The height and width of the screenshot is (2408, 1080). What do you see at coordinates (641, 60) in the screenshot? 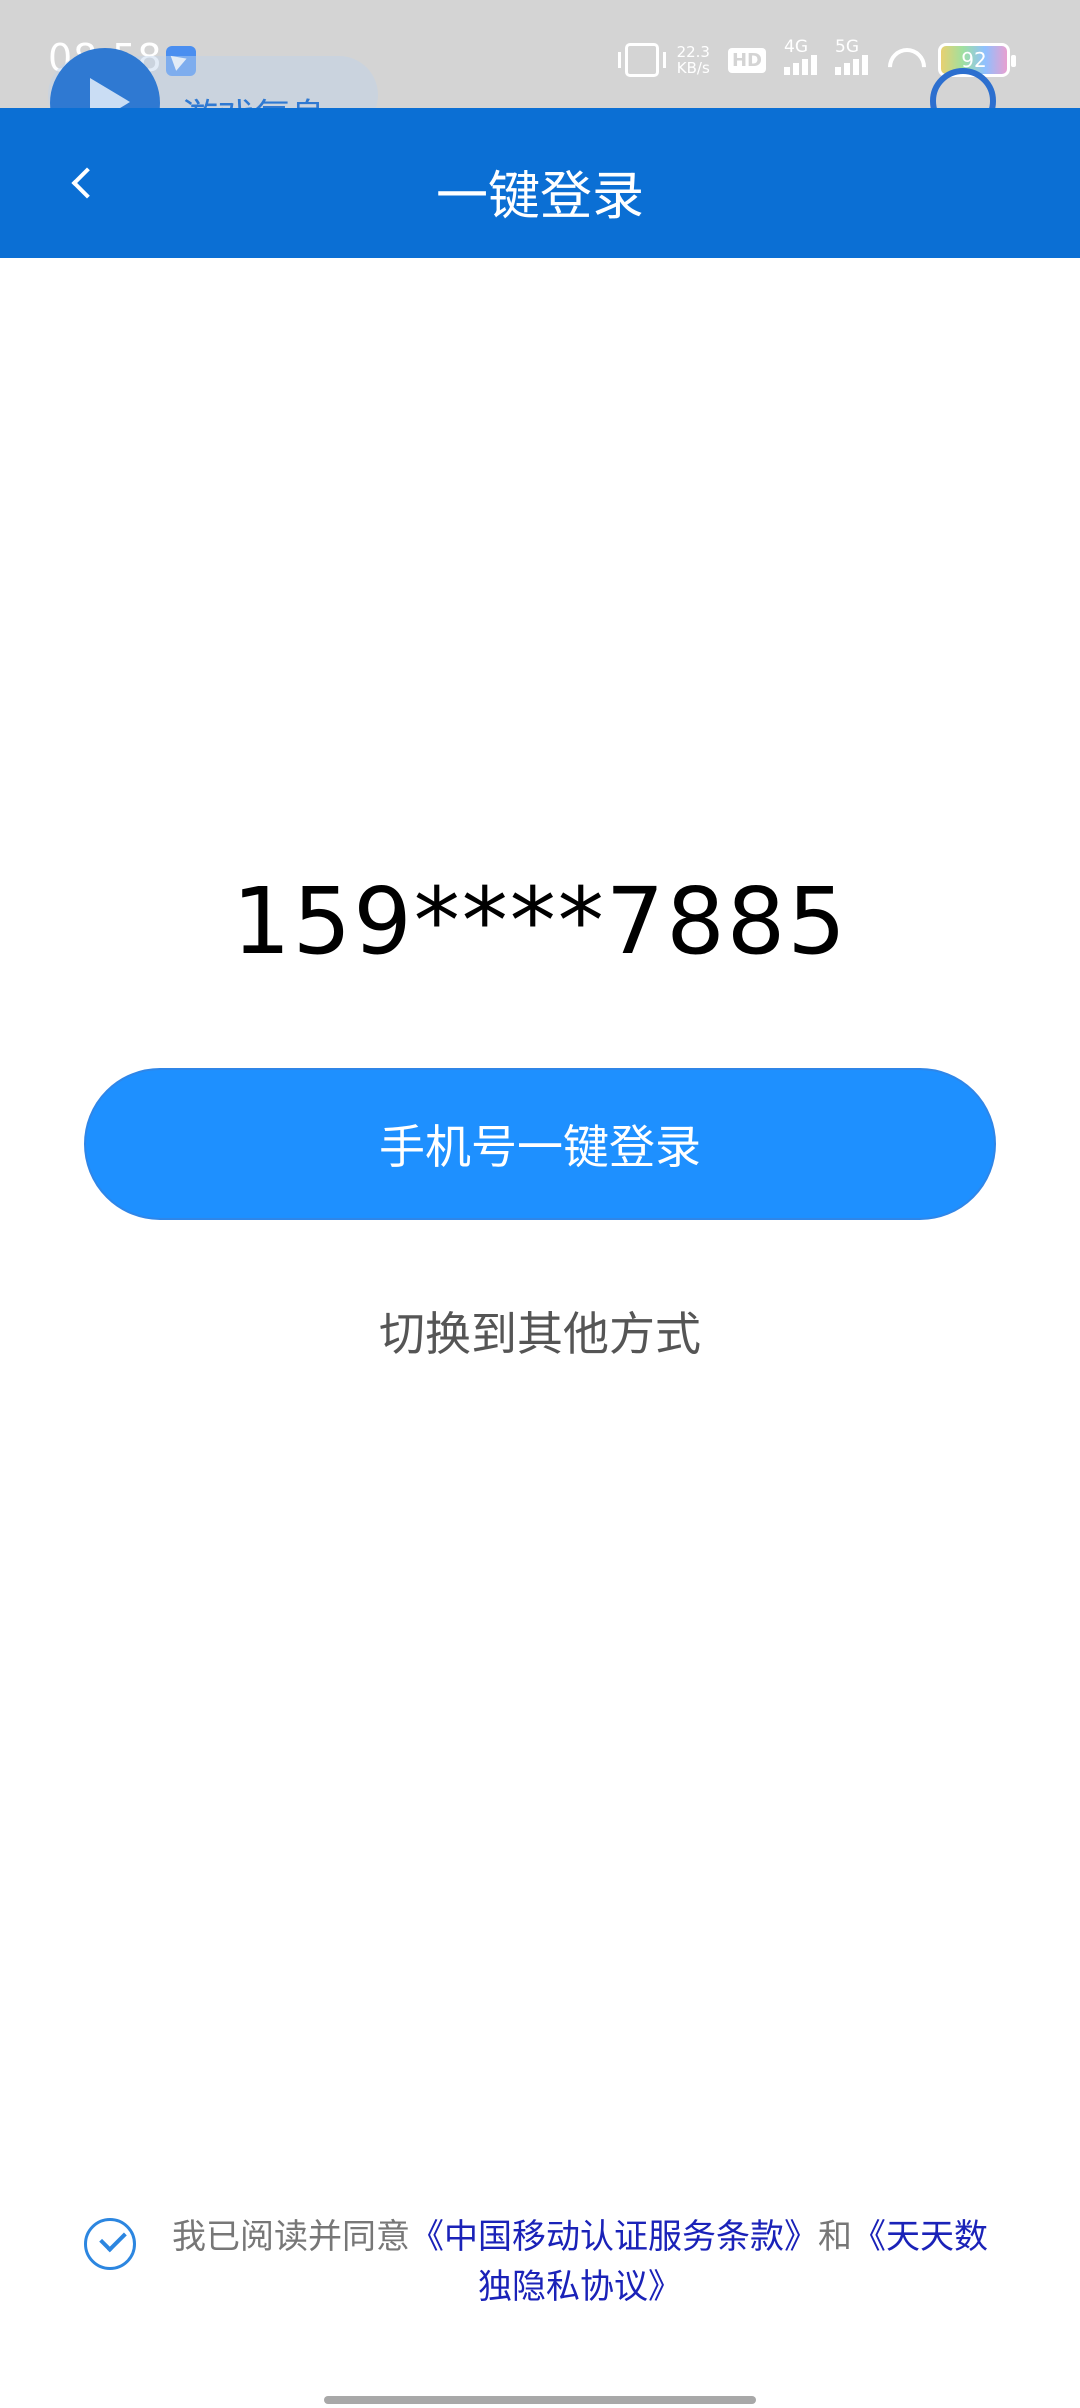
I see `vibrate-icon` at bounding box center [641, 60].